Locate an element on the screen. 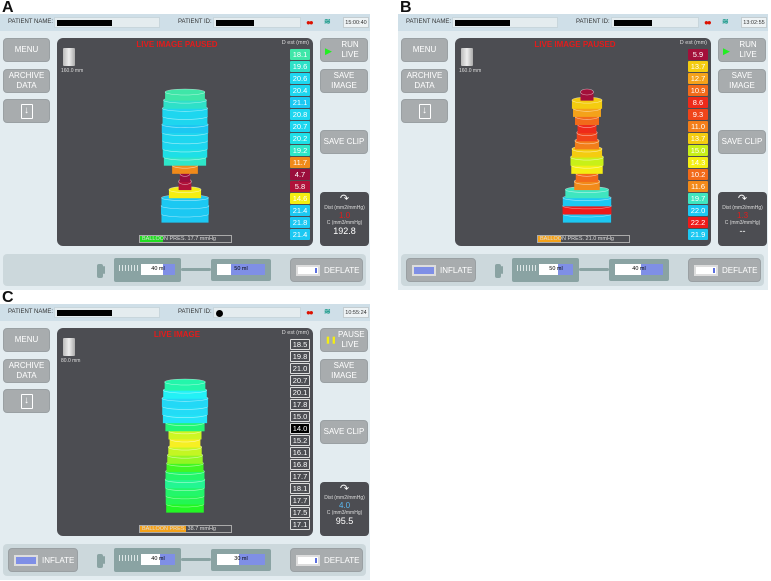 Image resolution: width=771 pixels, height=581 pixels. syringe-control-bar: INFLATE DEFLATE 40 ml 30 ml is located at coordinates (184, 560).